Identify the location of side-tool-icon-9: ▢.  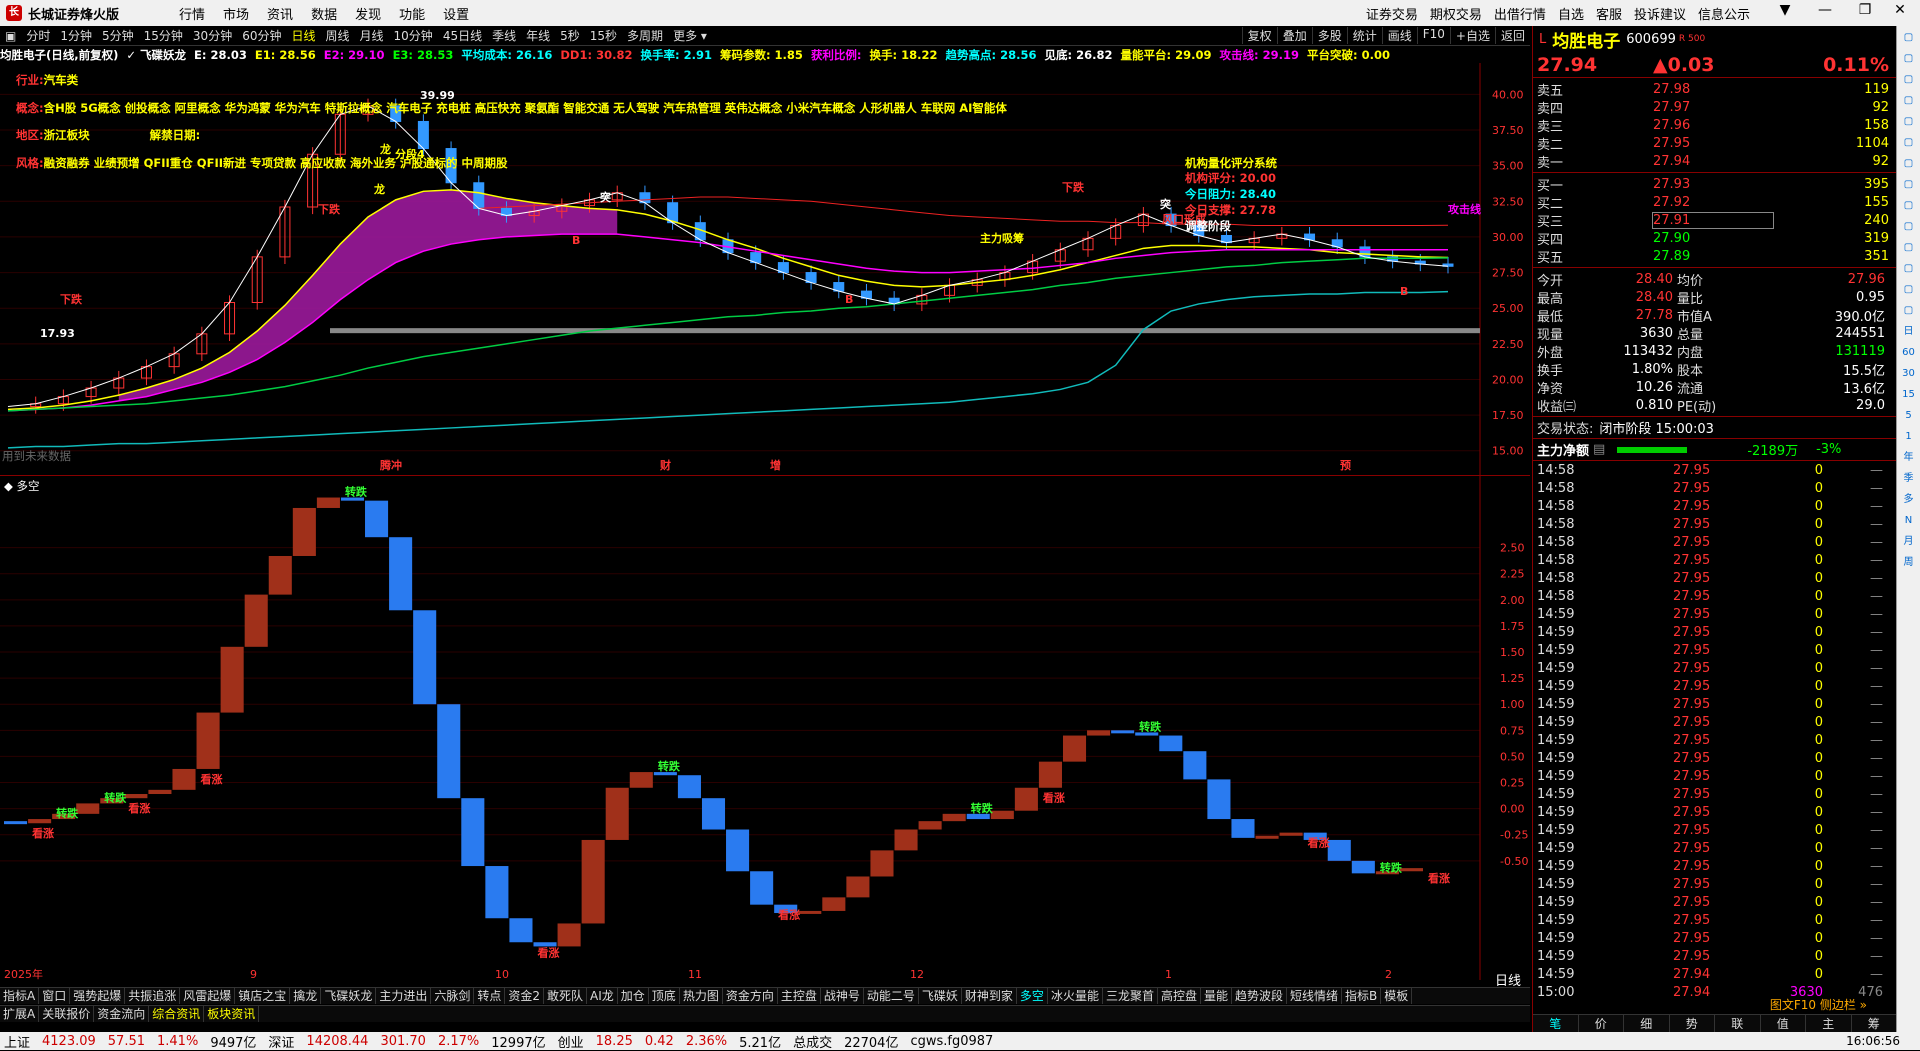
(1909, 227).